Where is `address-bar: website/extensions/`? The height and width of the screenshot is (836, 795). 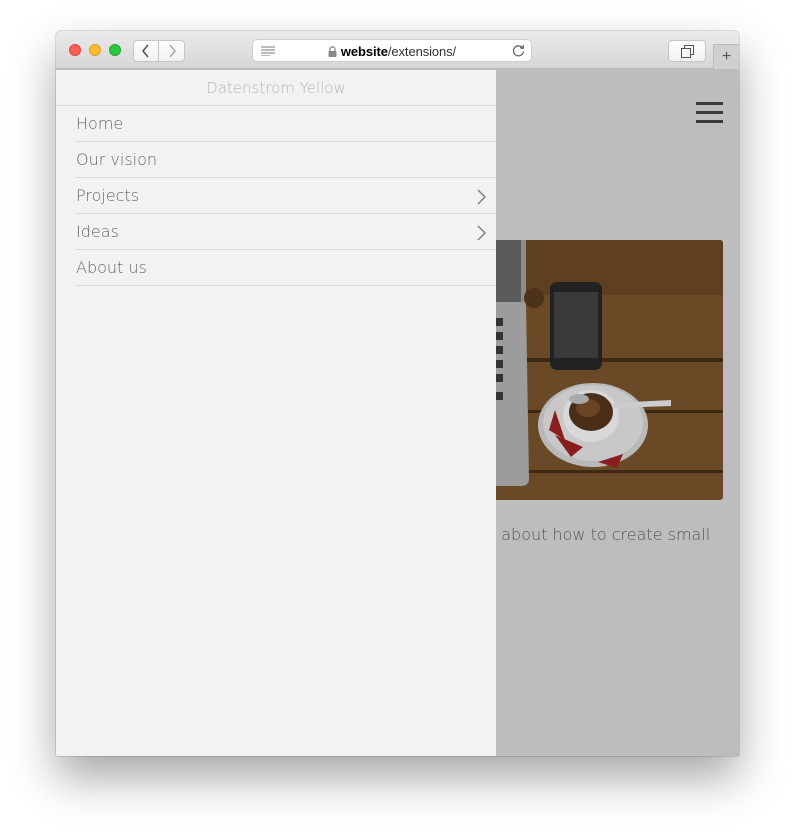
address-bar: website/extensions/ is located at coordinates (392, 50).